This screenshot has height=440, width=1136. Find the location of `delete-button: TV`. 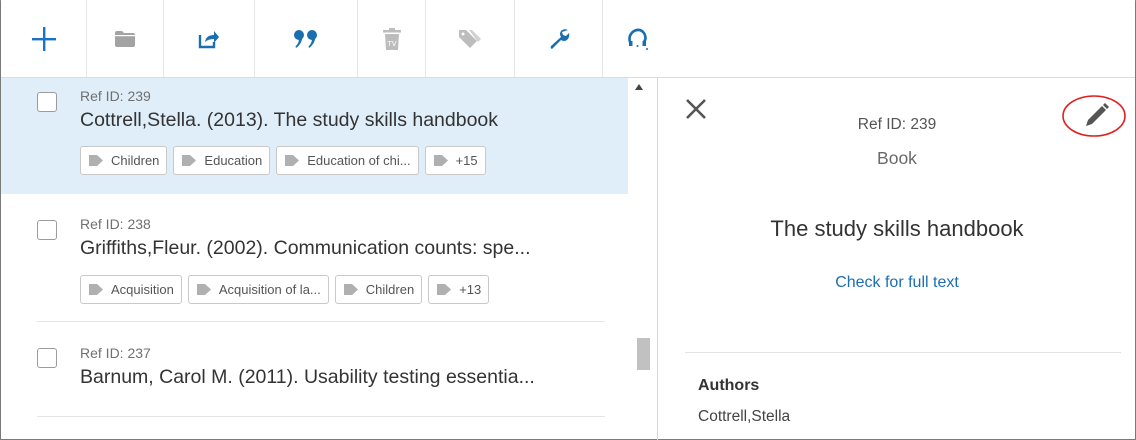

delete-button: TV is located at coordinates (392, 38).